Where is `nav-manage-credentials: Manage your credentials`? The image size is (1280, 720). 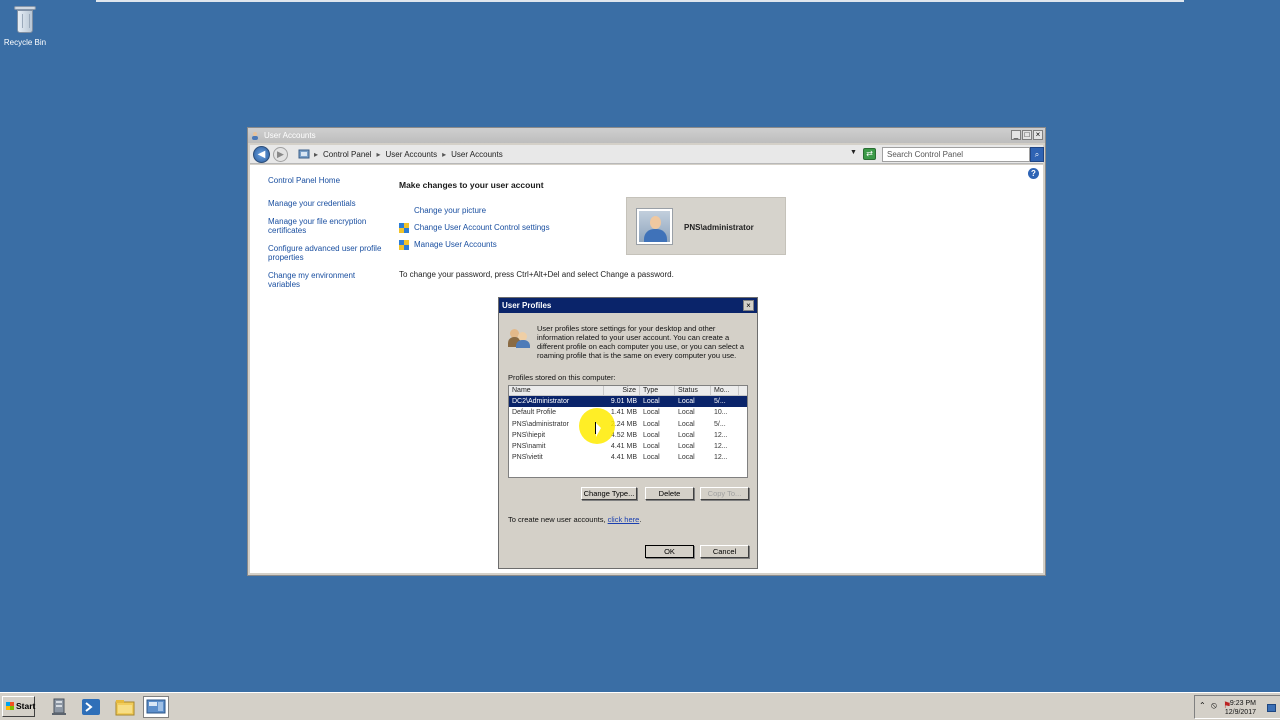 nav-manage-credentials: Manage your credentials is located at coordinates (328, 203).